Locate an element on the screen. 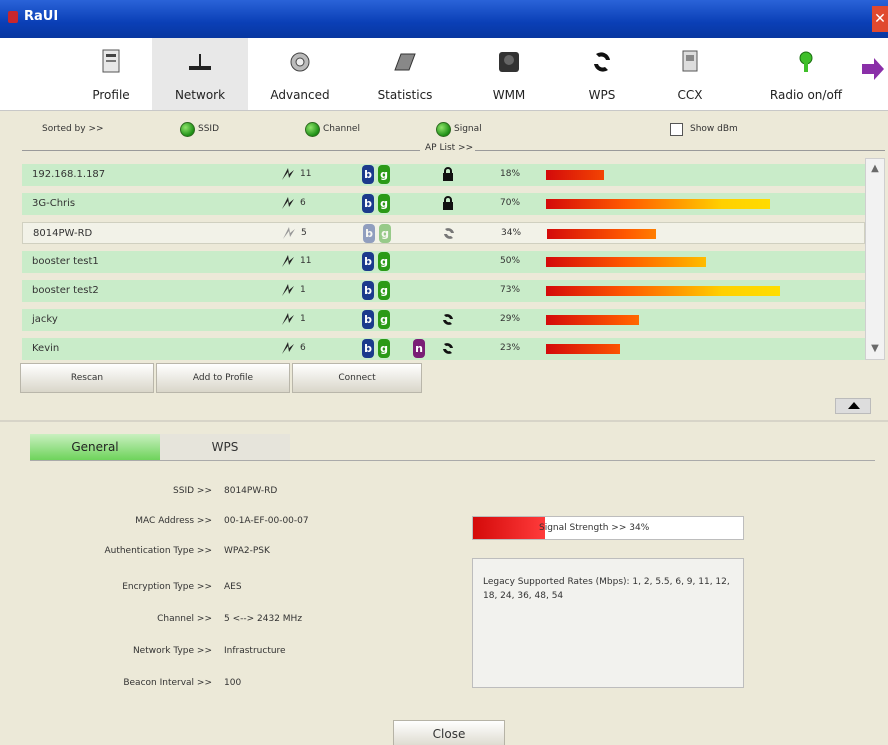 This screenshot has height=745, width=888. toolbar-wmm: WMM is located at coordinates (509, 74).